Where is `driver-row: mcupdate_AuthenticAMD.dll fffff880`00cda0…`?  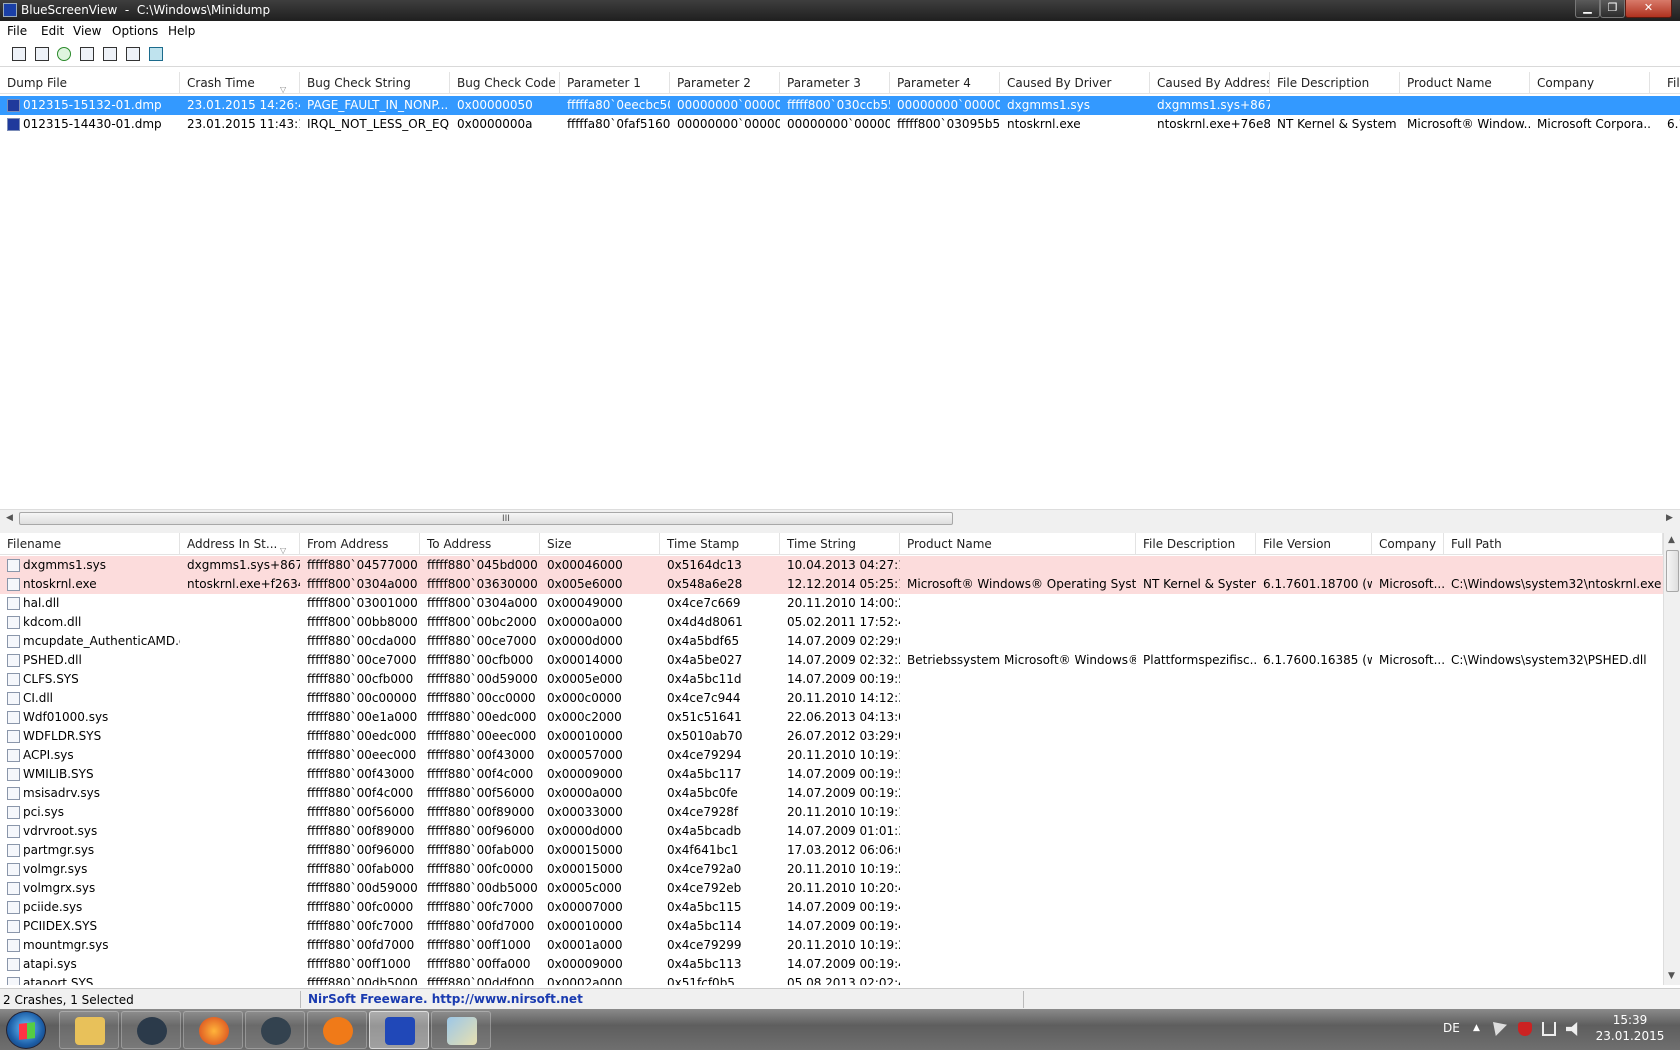
driver-row: mcupdate_AuthenticAMD.dll fffff880`00cda0… is located at coordinates (831, 641).